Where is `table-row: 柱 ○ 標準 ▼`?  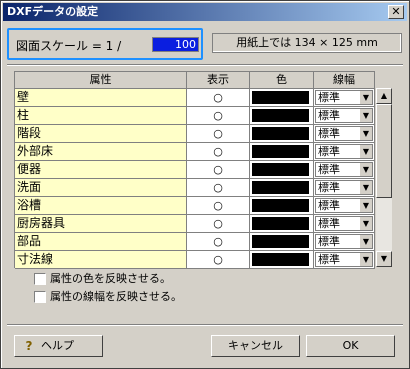
table-row: 柱 ○ 標準 ▼ is located at coordinates (195, 116).